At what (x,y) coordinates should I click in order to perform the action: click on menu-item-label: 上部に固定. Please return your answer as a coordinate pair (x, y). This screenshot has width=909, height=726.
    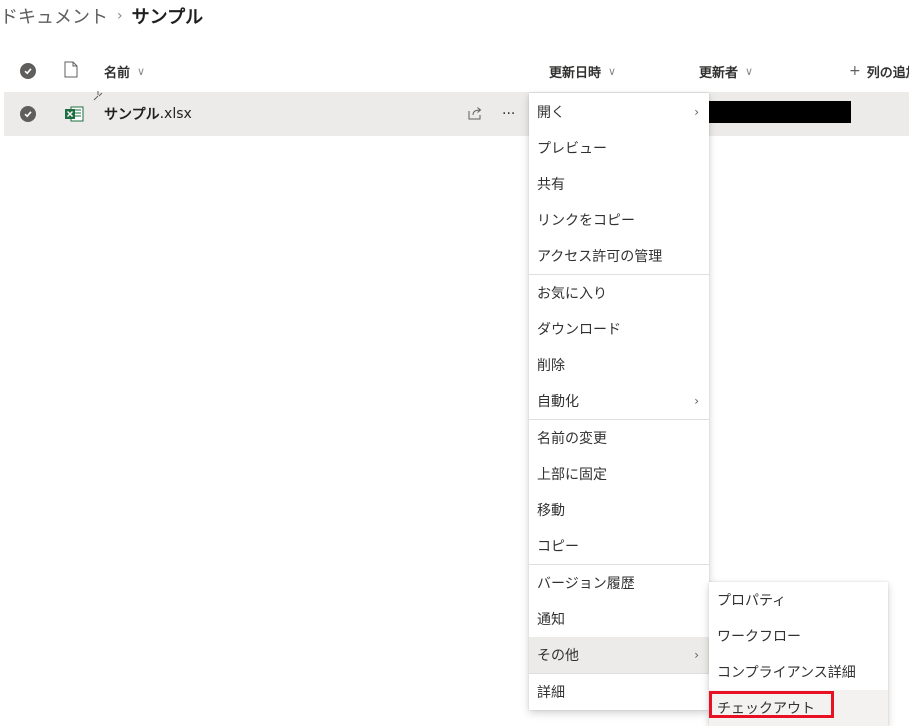
    Looking at the image, I should click on (572, 475).